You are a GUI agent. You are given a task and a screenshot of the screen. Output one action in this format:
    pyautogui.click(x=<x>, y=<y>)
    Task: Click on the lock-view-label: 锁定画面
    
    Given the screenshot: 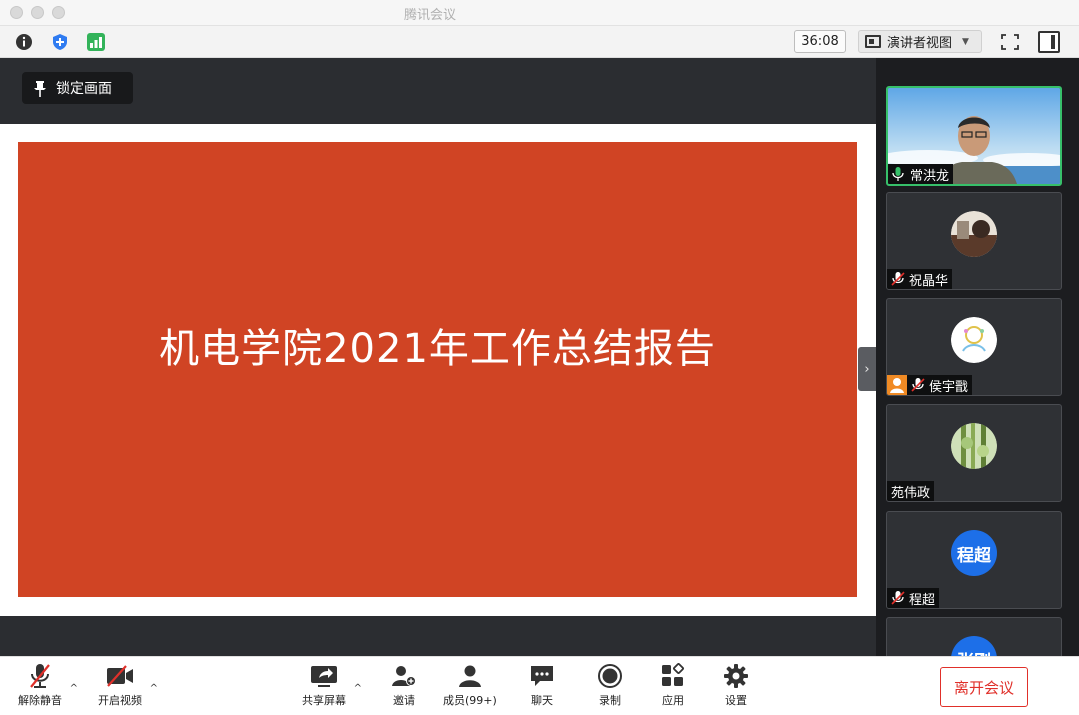 What is the action you would take?
    pyautogui.click(x=84, y=89)
    